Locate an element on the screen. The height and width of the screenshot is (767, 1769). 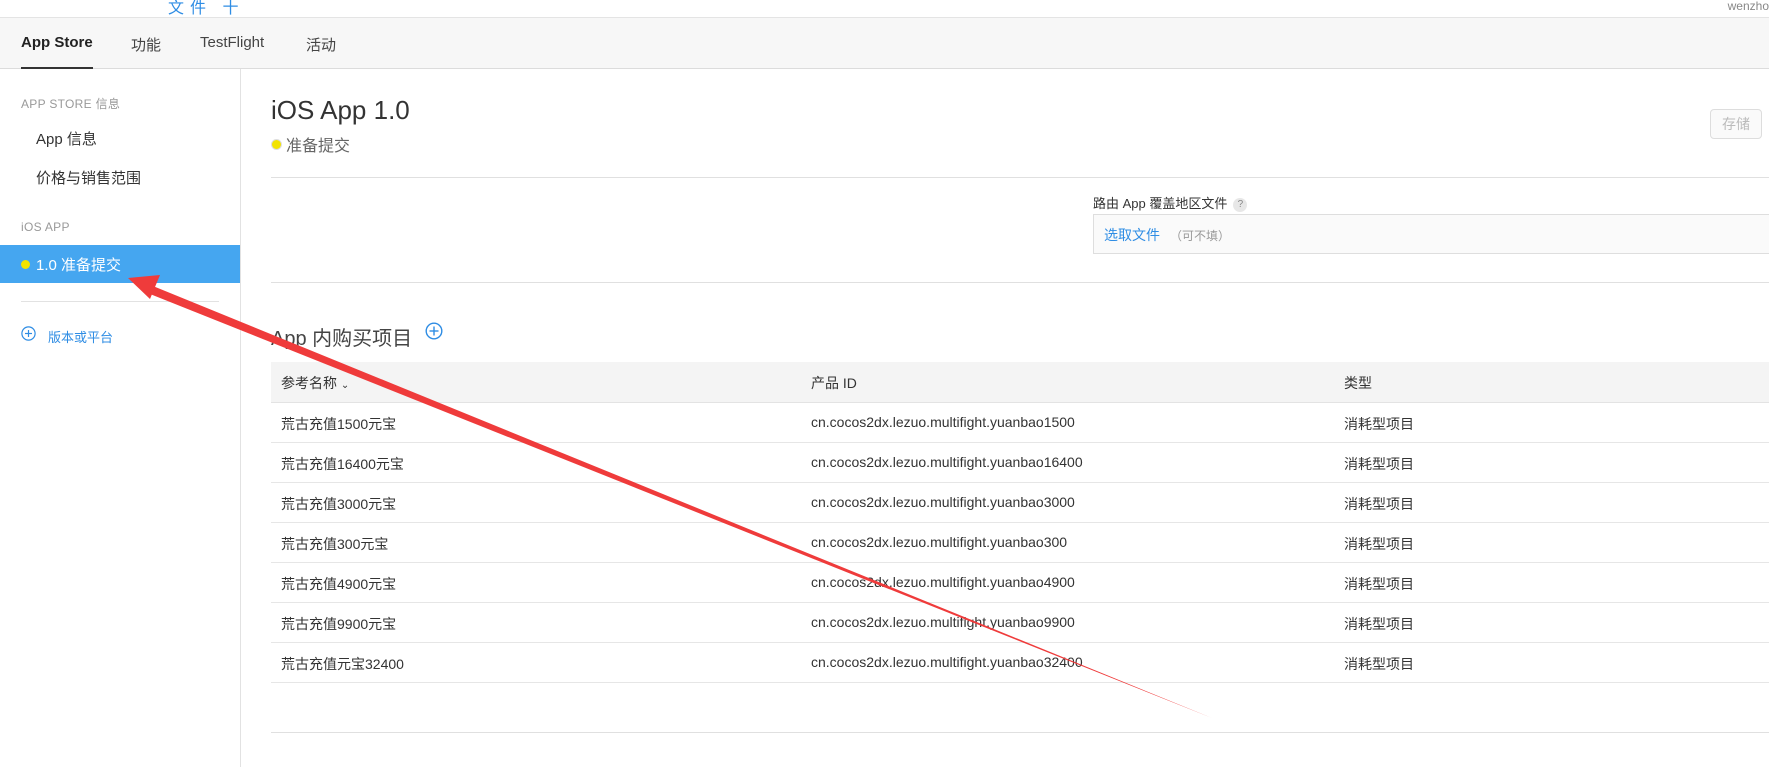
cell-product-id: cn.cocos2dx.lezuo.multifight.yuanbao9900 is located at coordinates (943, 622).